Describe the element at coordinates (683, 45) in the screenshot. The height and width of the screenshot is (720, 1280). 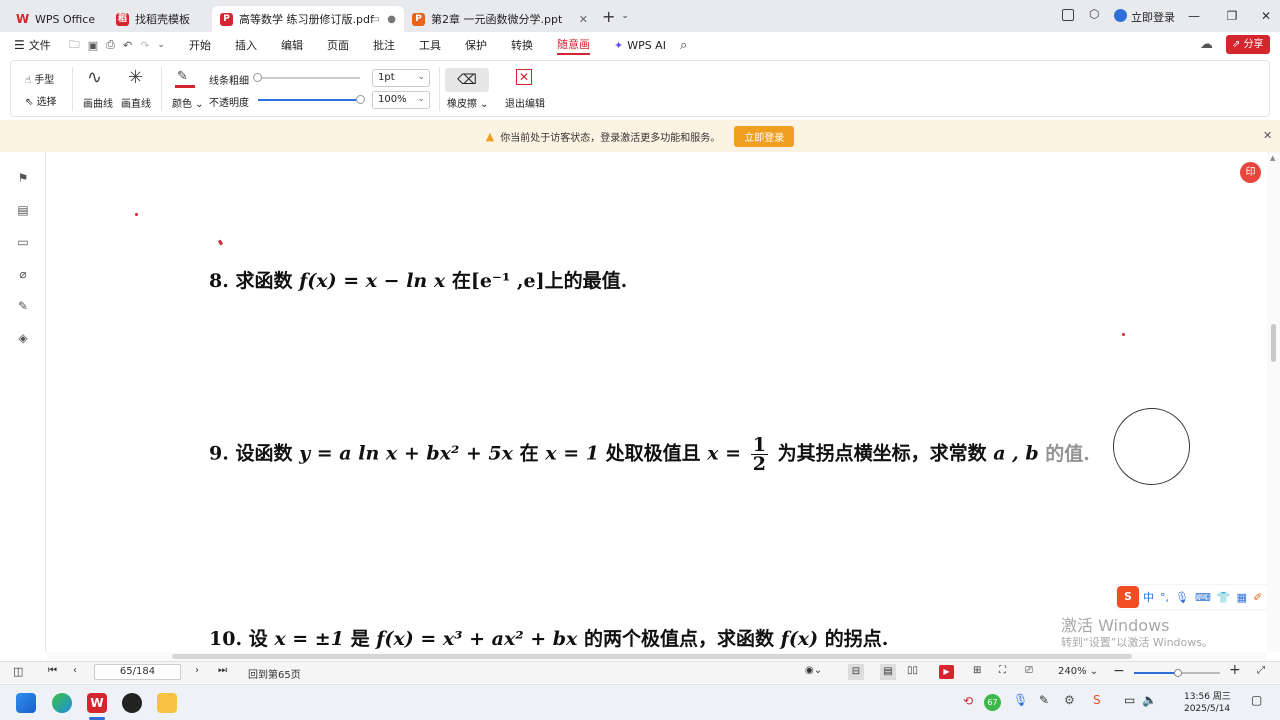
I see `search-icon: ⌕` at that location.